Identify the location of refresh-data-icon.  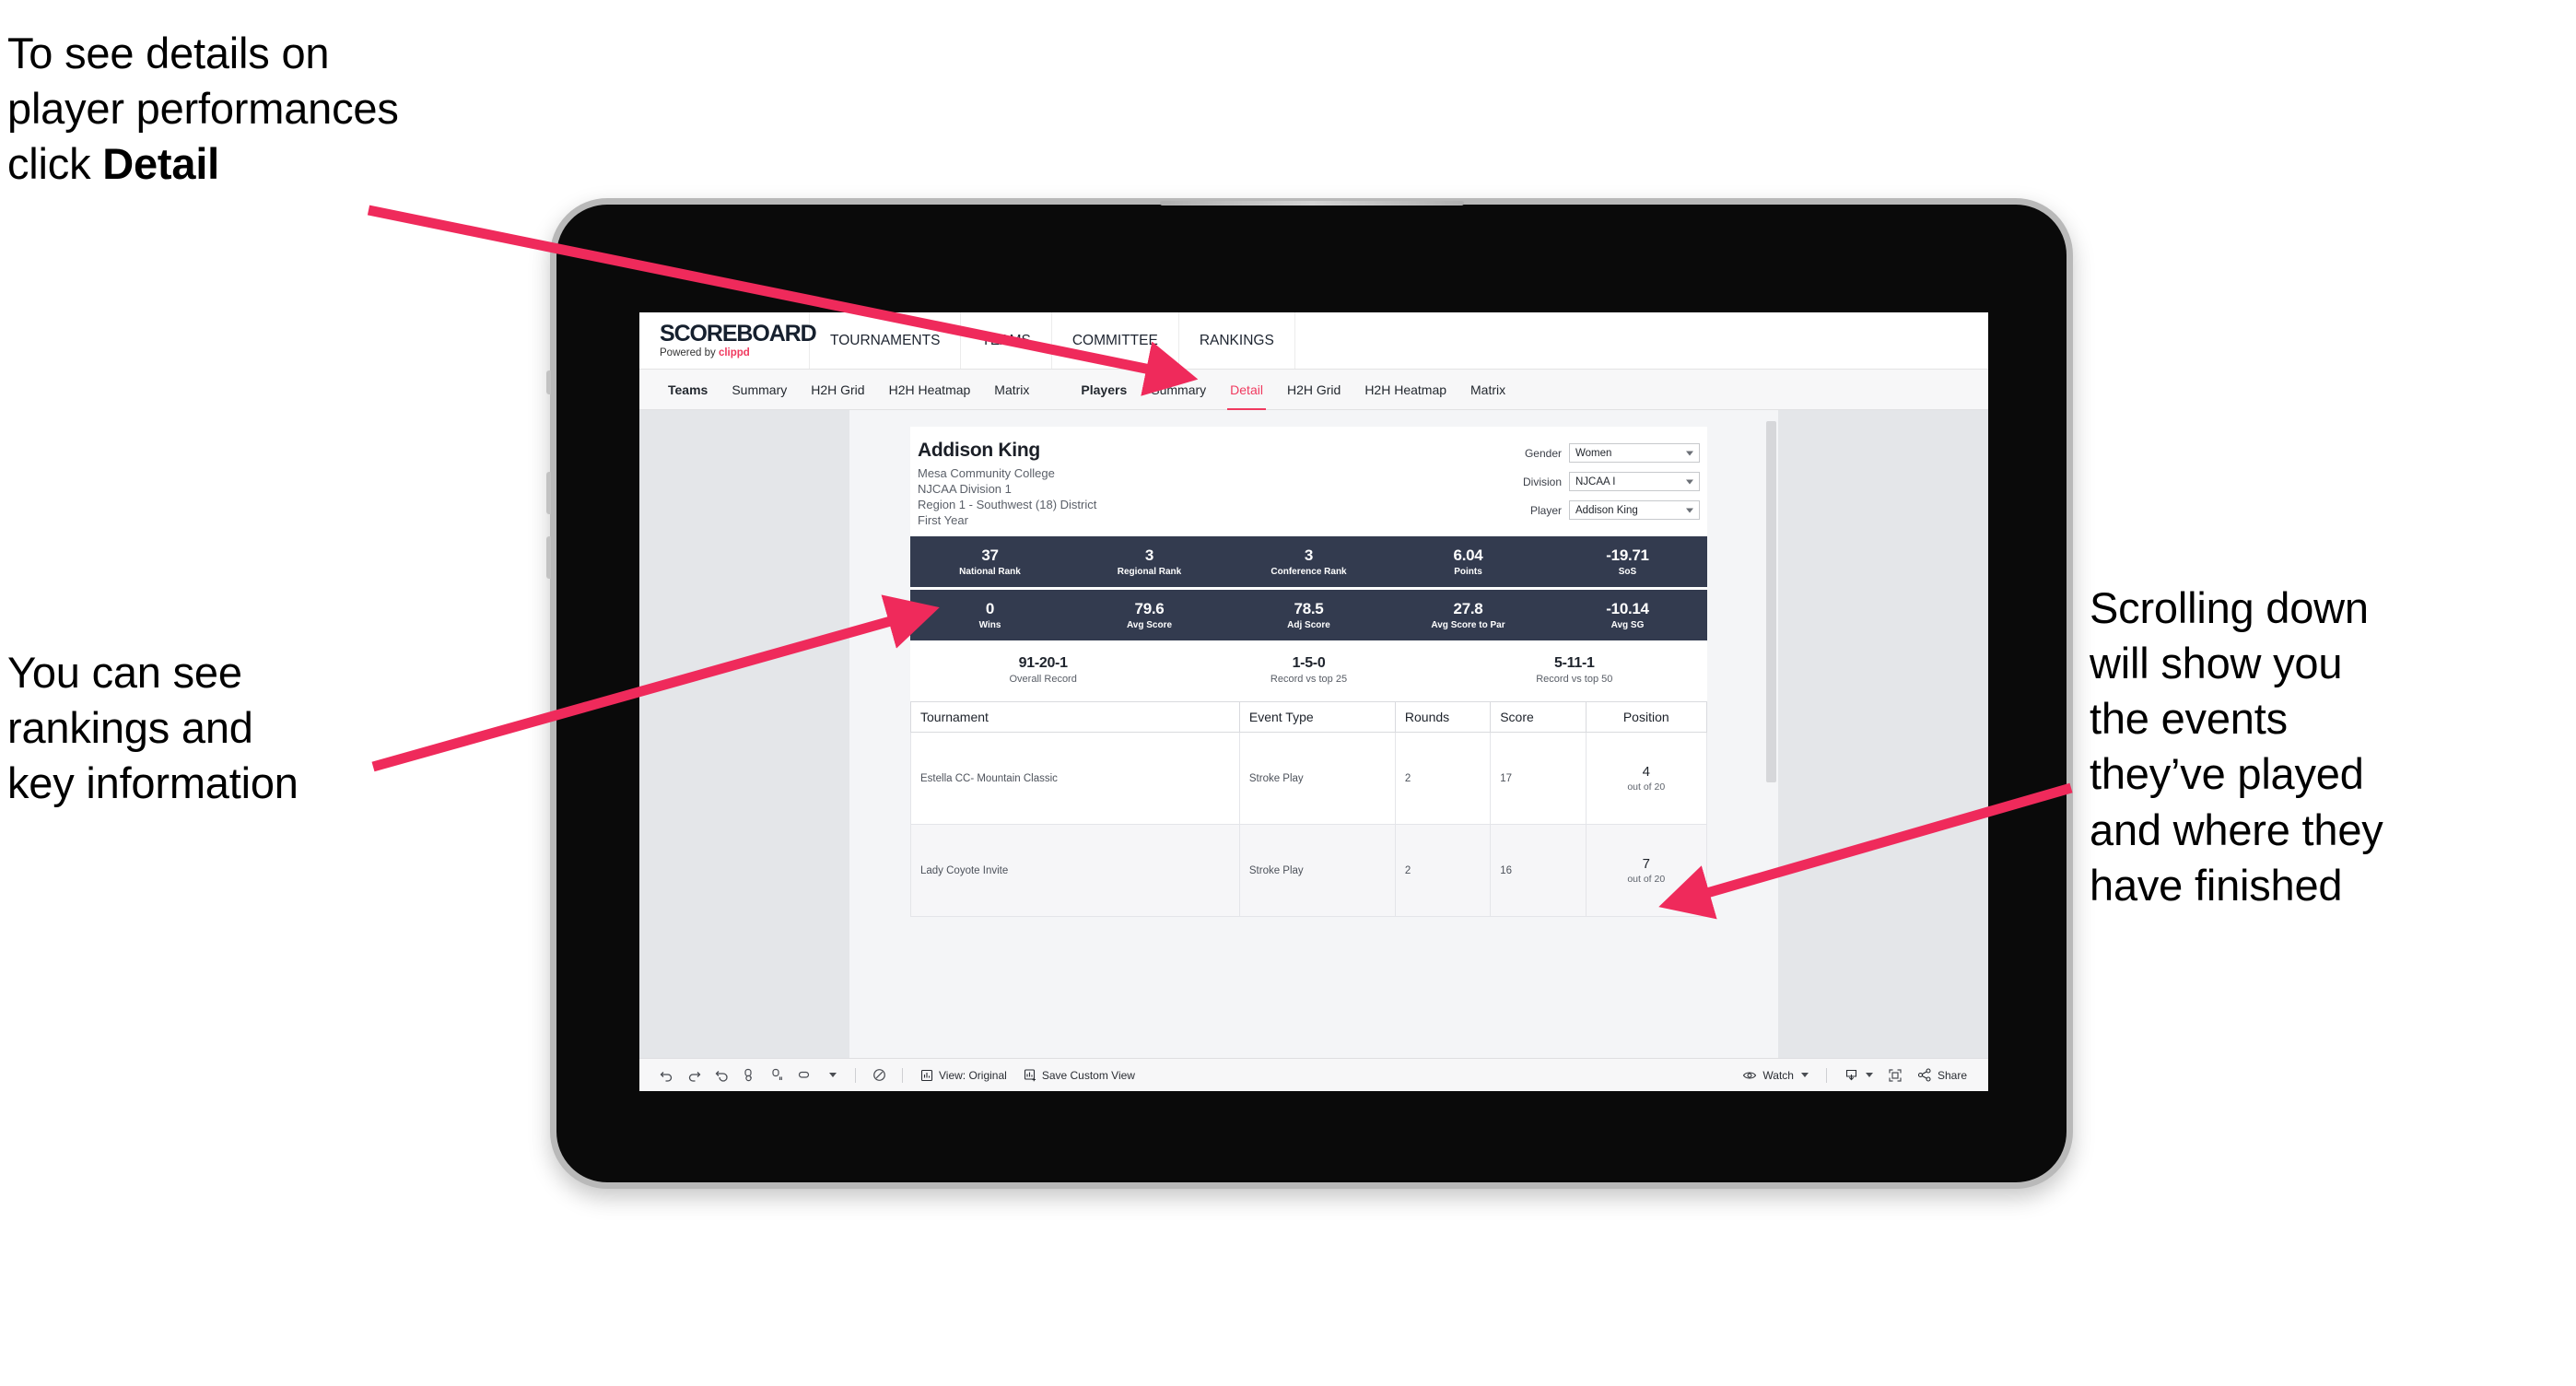
(749, 1075).